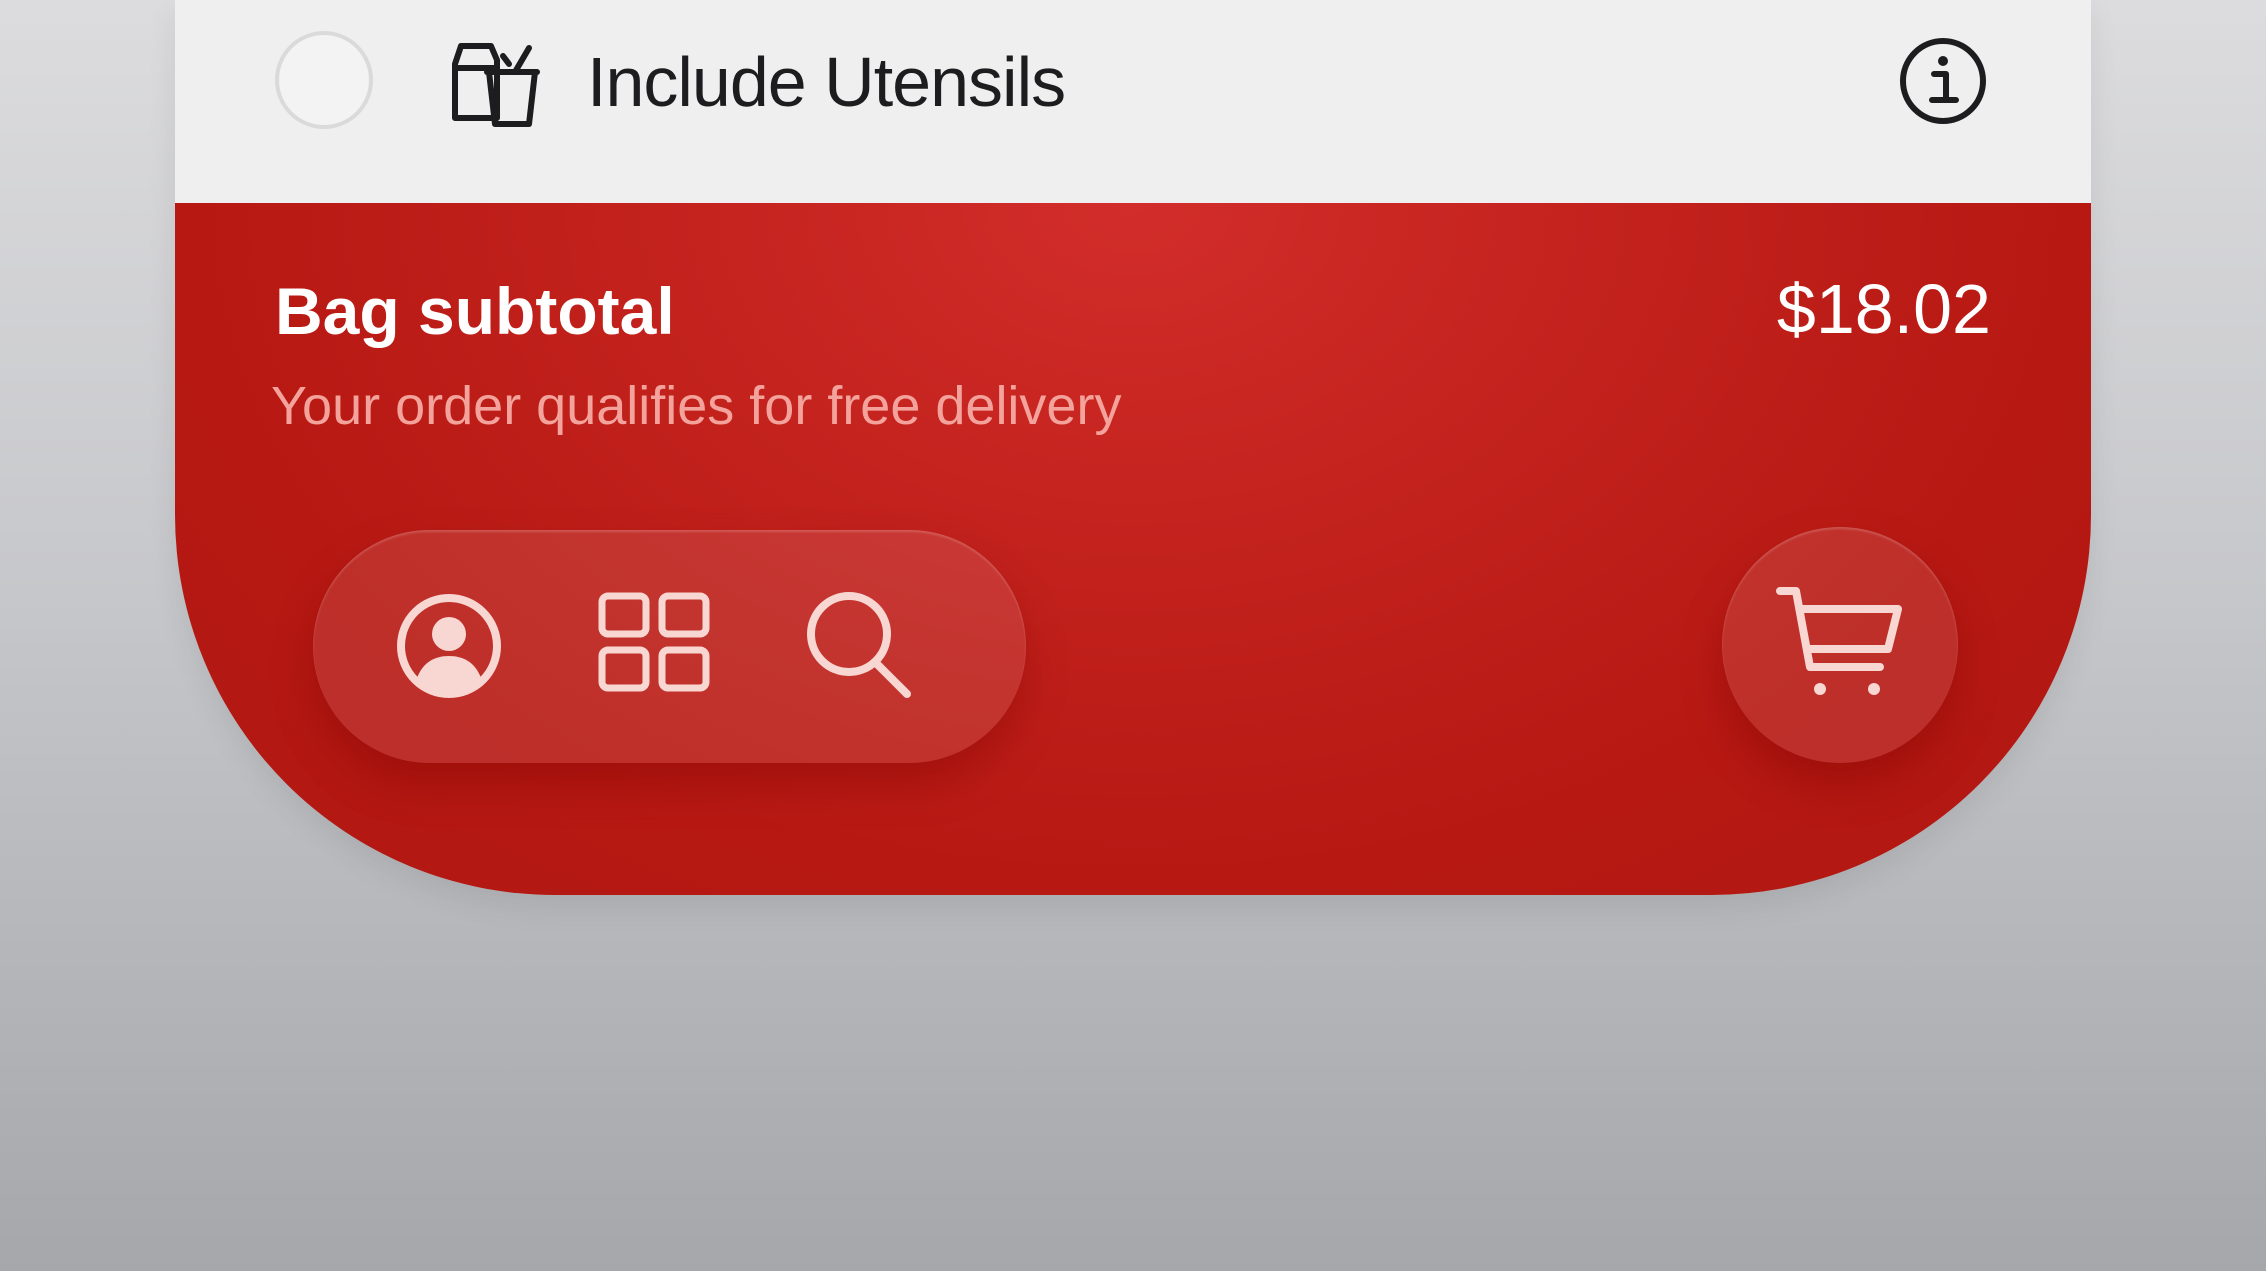 This screenshot has width=2266, height=1271. Describe the element at coordinates (826, 82) in the screenshot. I see `include-utensils-label: Include Utensils` at that location.